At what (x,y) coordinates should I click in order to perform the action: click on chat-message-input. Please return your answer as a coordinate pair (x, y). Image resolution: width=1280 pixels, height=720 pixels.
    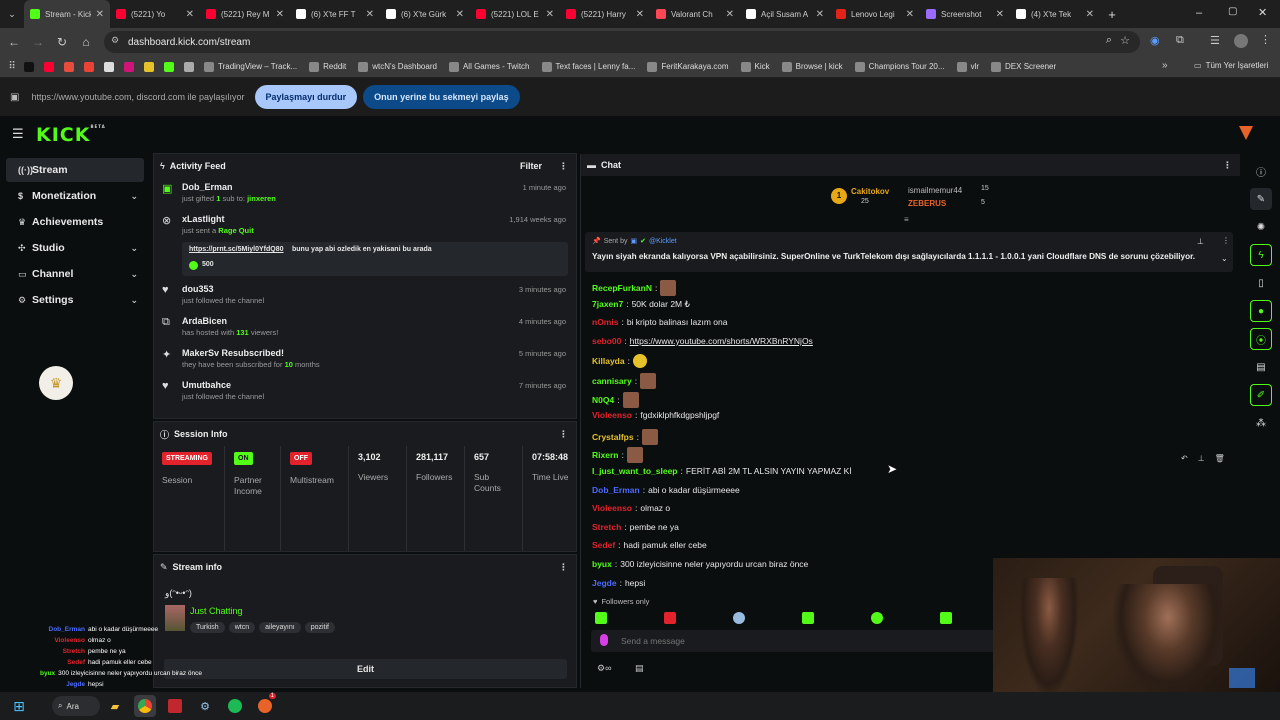
    Looking at the image, I should click on (801, 641).